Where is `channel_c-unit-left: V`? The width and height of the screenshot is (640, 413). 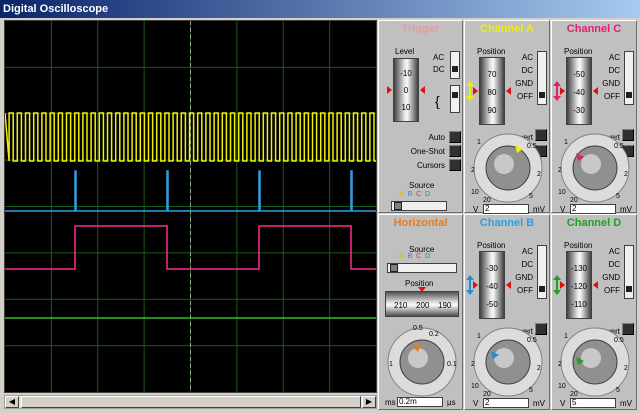
channel_c-unit-left: V is located at coordinates (563, 209).